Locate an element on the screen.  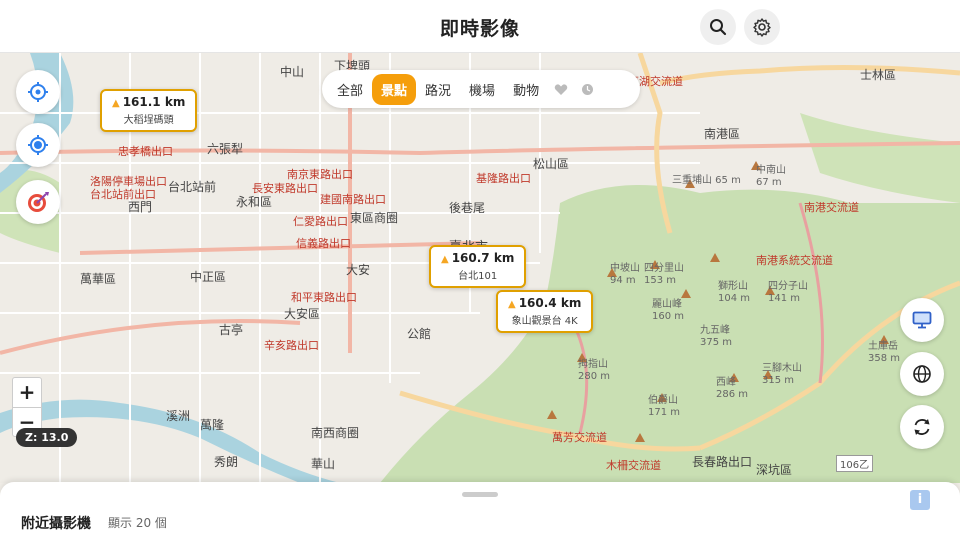
map-label: 公館 is located at coordinates (419, 334).